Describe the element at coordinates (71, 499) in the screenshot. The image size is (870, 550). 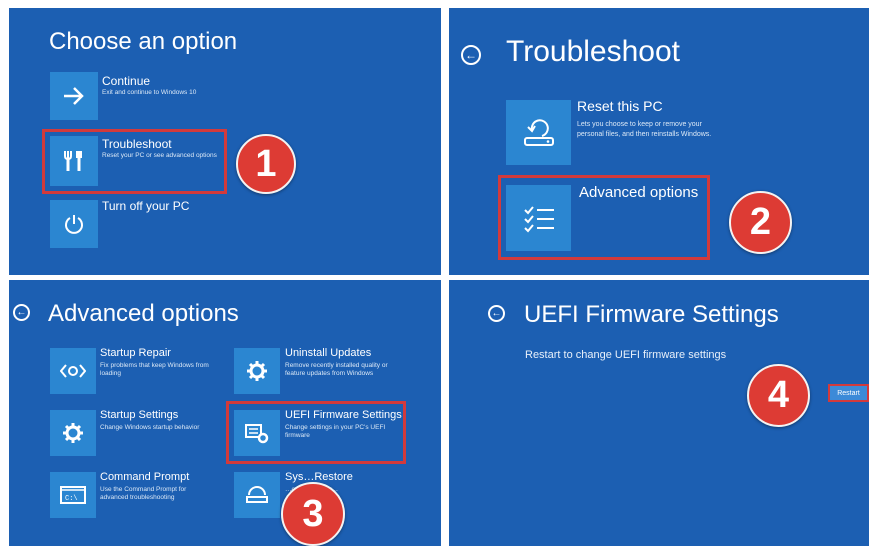
I see `svg-text: C:\` at that location.